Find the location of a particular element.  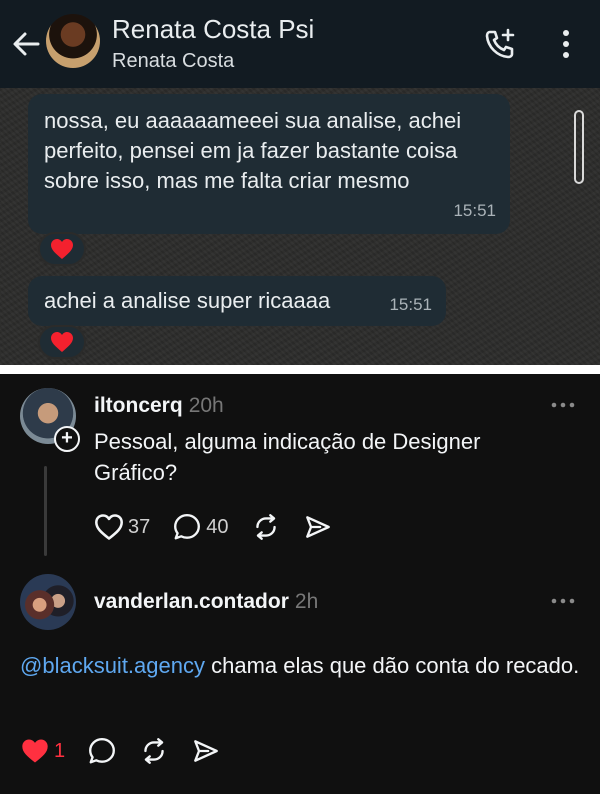

post-actions: 37 40 is located at coordinates (224, 527).